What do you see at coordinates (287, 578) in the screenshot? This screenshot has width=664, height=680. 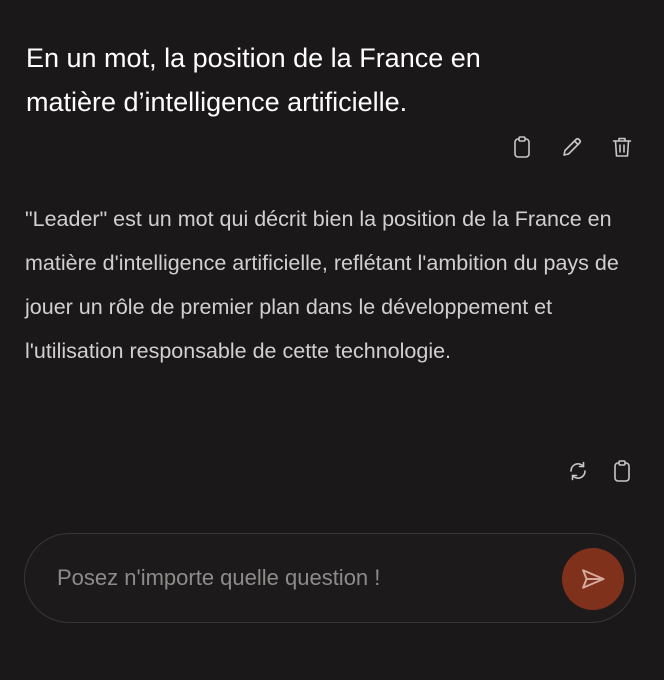 I see `question-input` at bounding box center [287, 578].